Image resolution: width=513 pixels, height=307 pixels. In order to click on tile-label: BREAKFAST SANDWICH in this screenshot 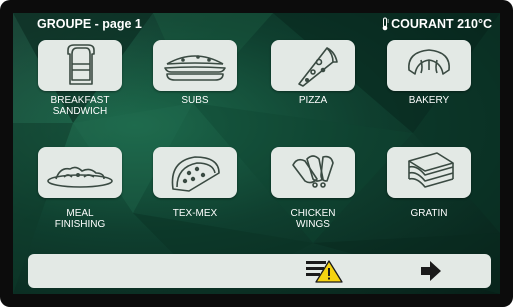, I will do `click(80, 106)`.